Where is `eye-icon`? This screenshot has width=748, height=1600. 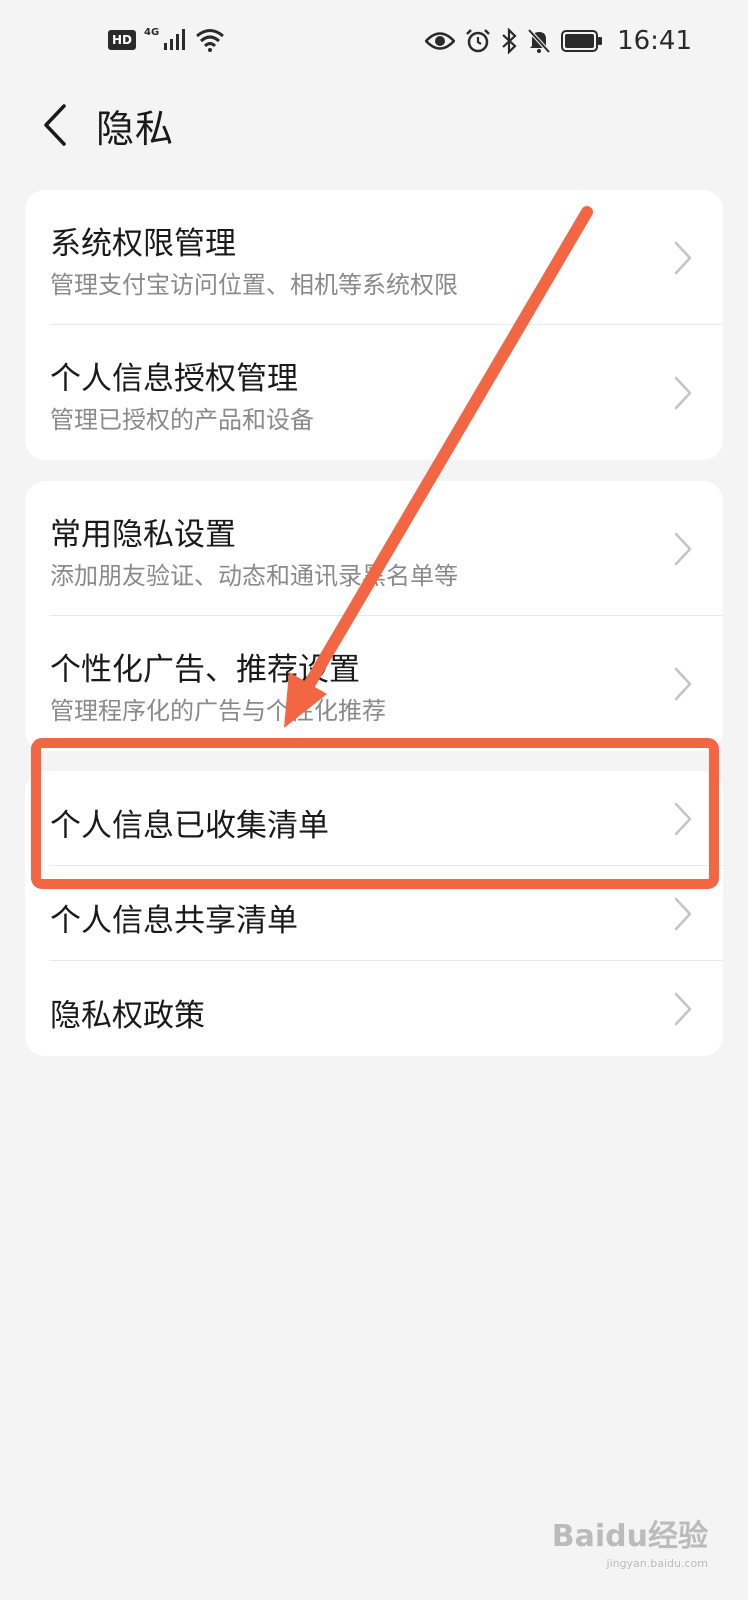 eye-icon is located at coordinates (440, 41).